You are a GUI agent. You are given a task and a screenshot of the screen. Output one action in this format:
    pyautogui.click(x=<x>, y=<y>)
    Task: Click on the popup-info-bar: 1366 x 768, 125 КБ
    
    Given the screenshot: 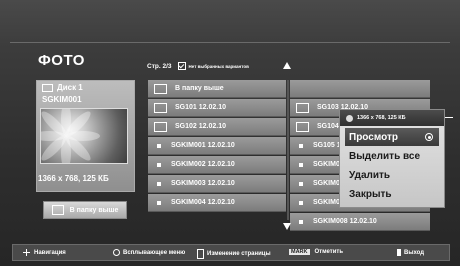 What is the action you would take?
    pyautogui.click(x=392, y=118)
    